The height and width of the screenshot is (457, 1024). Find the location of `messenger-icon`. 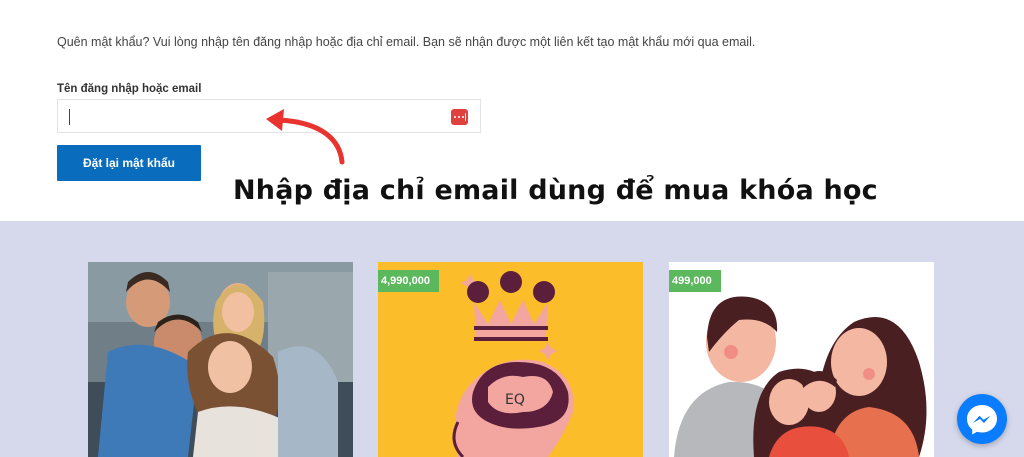

messenger-icon is located at coordinates (982, 420).